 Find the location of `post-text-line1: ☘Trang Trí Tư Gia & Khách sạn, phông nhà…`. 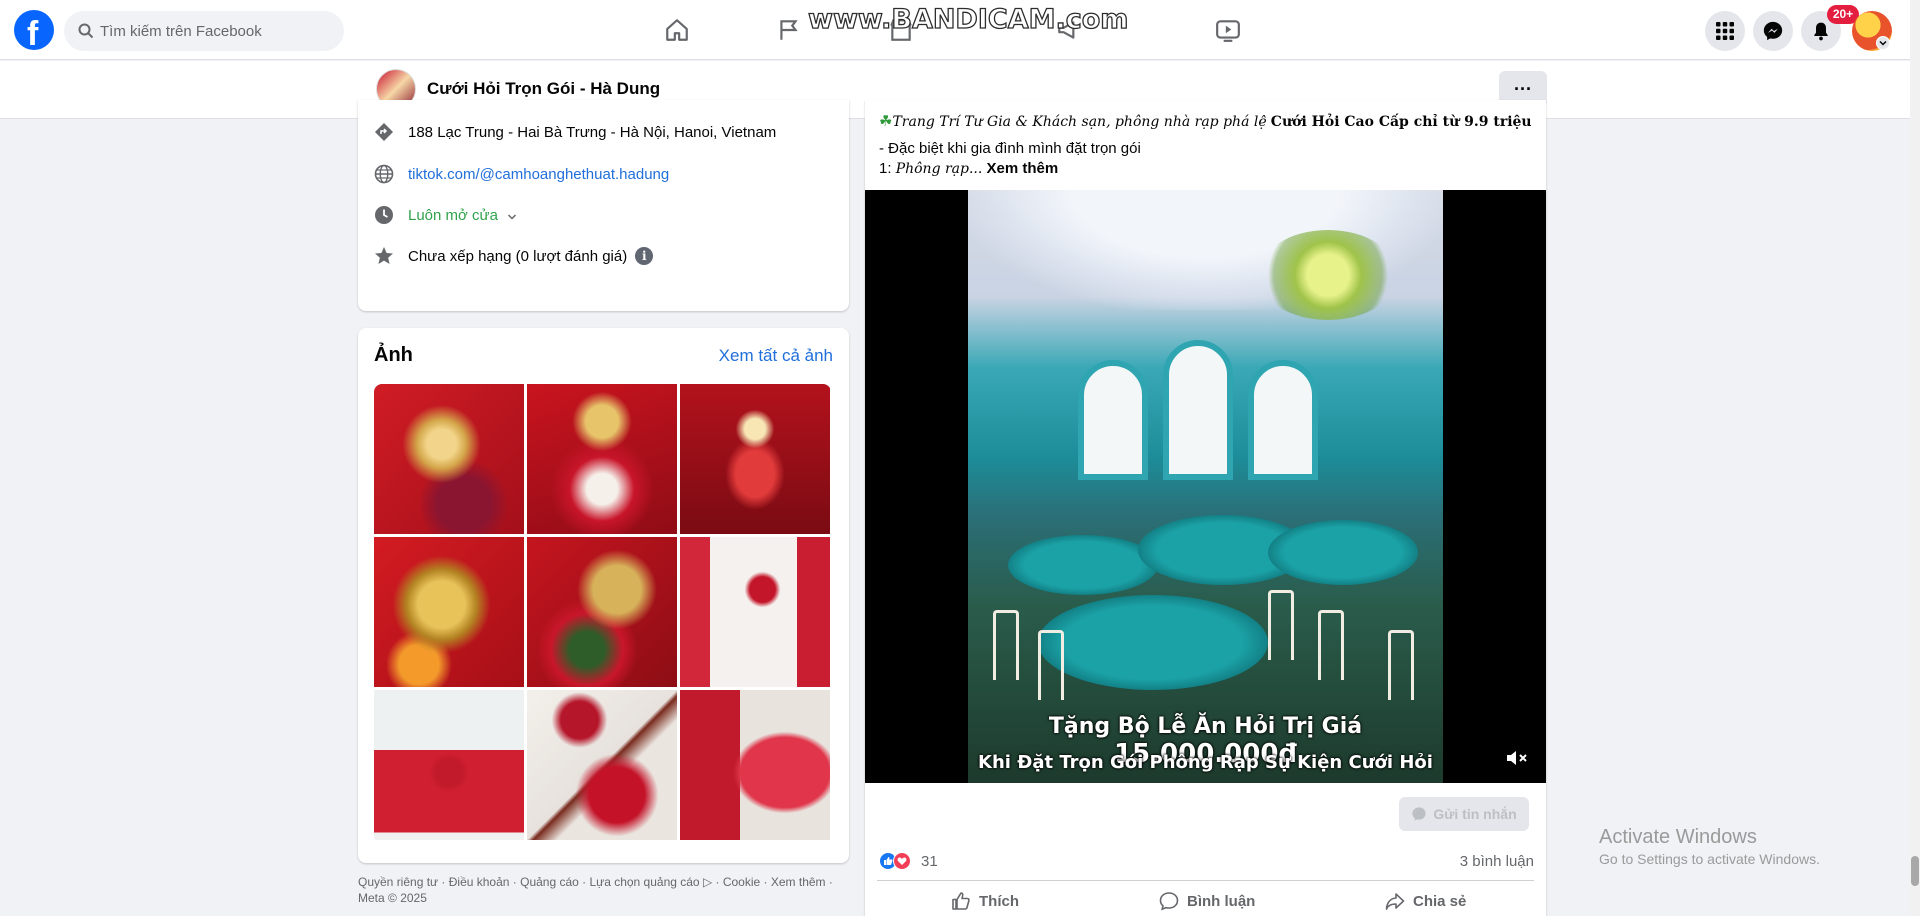

post-text-line1: ☘Trang Trí Tư Gia & Khách sạn, phông nhà… is located at coordinates (1205, 121).